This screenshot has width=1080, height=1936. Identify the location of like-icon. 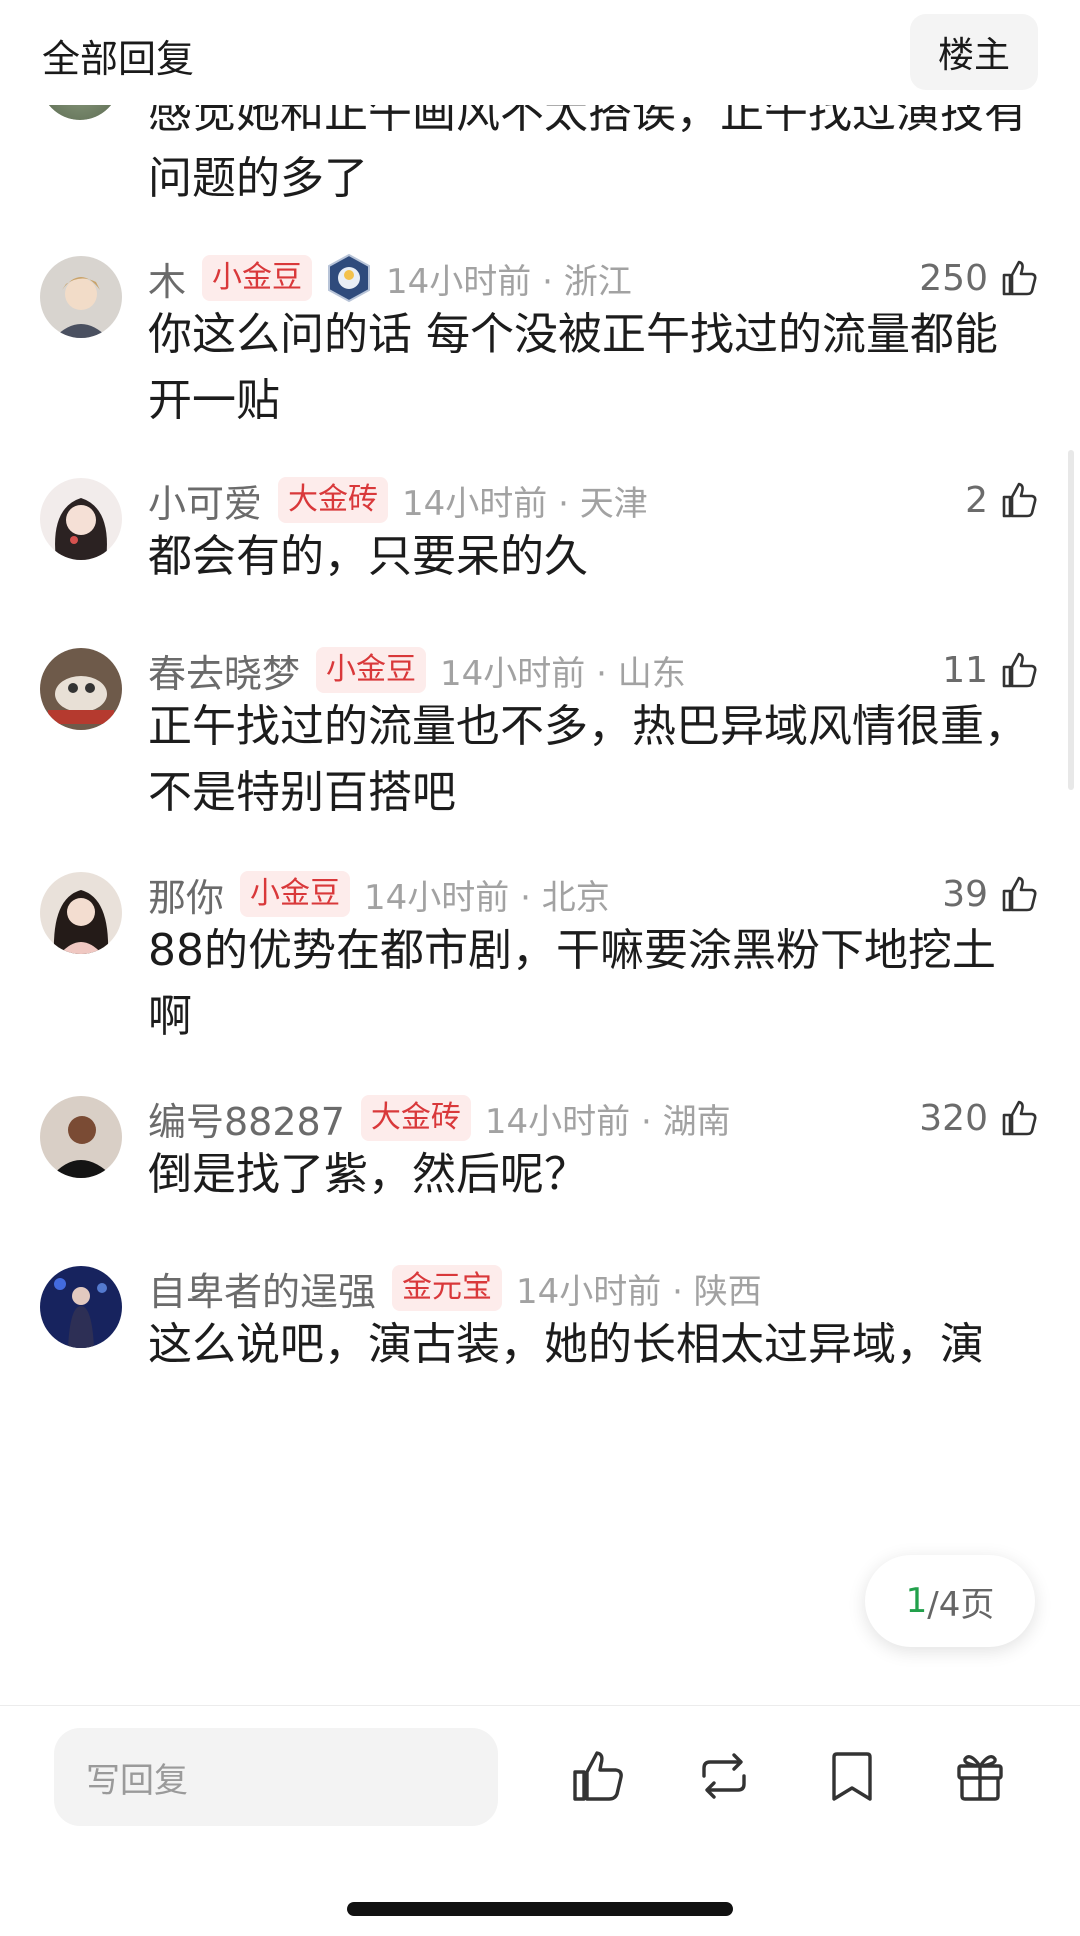
(596, 1776).